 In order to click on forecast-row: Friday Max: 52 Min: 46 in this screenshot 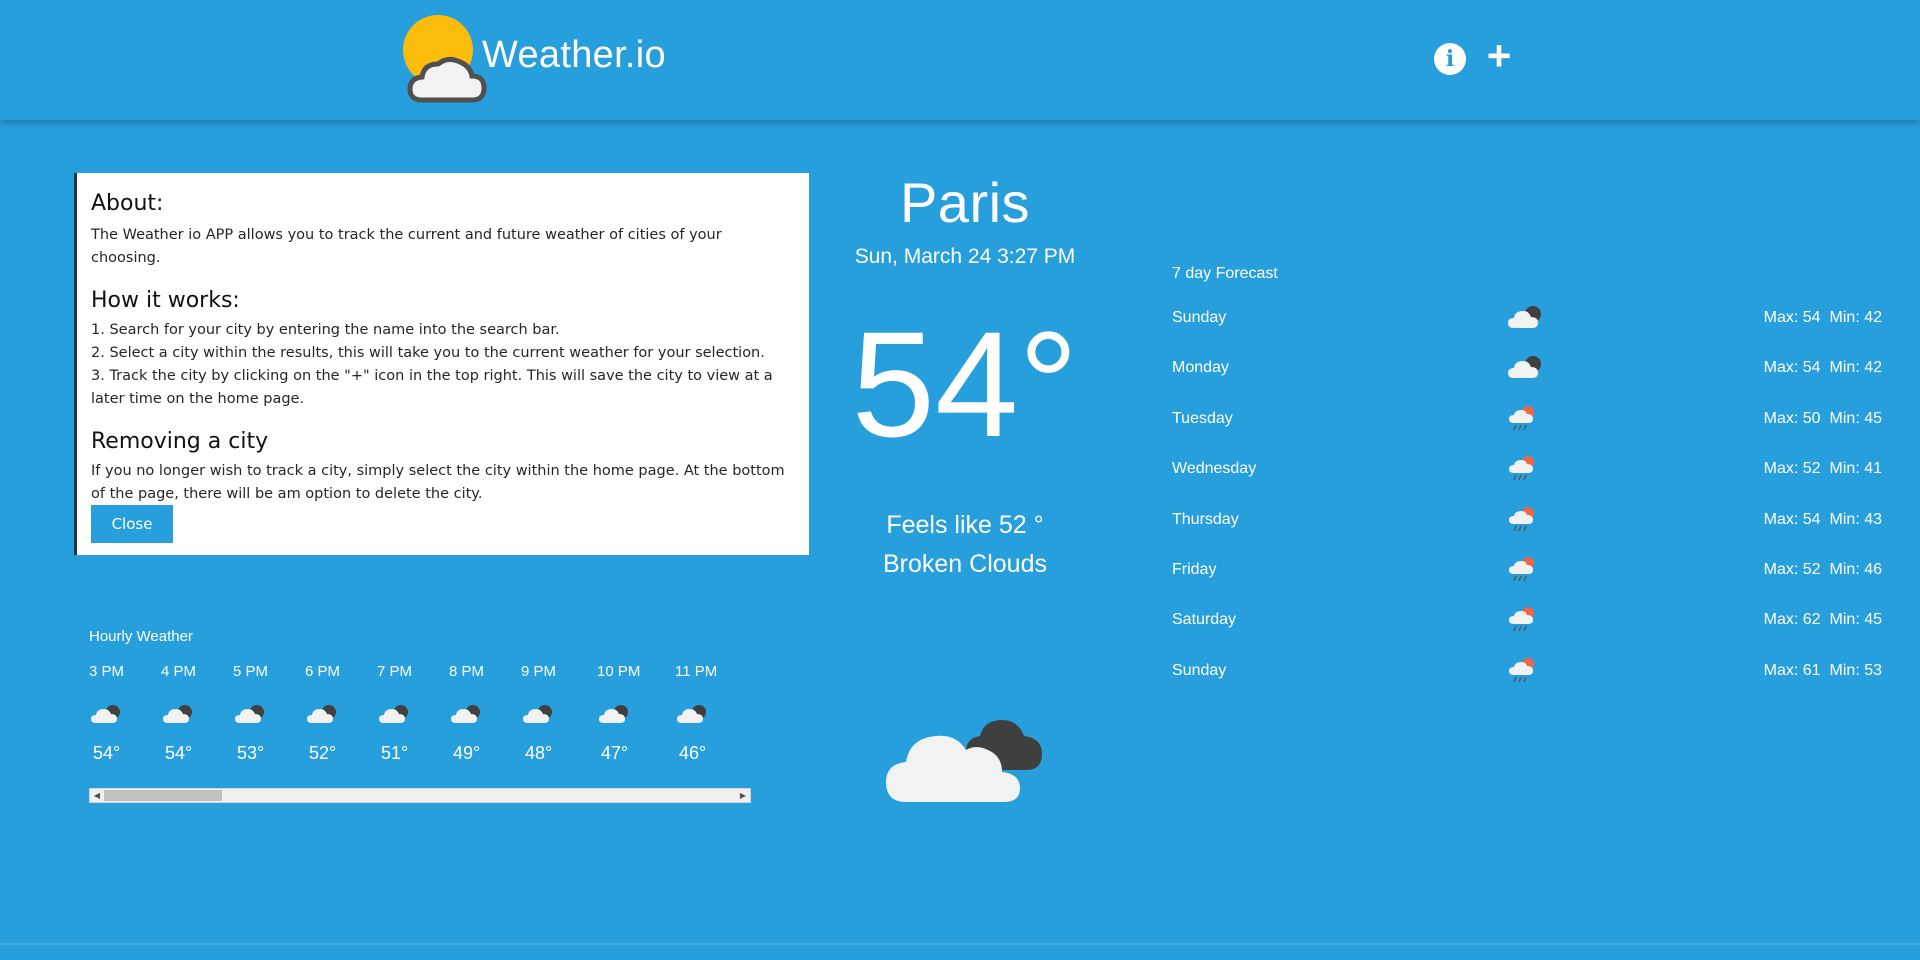, I will do `click(1527, 583)`.